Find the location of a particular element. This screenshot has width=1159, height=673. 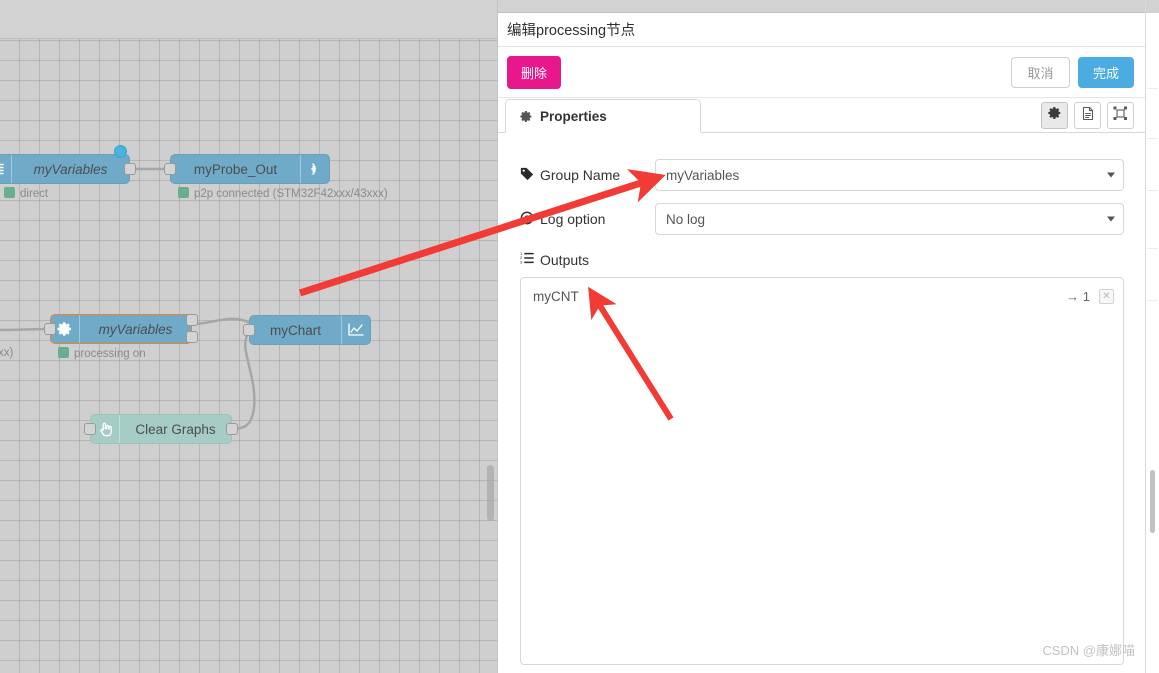

group-name-select-wrap: myVariables is located at coordinates (889, 175).